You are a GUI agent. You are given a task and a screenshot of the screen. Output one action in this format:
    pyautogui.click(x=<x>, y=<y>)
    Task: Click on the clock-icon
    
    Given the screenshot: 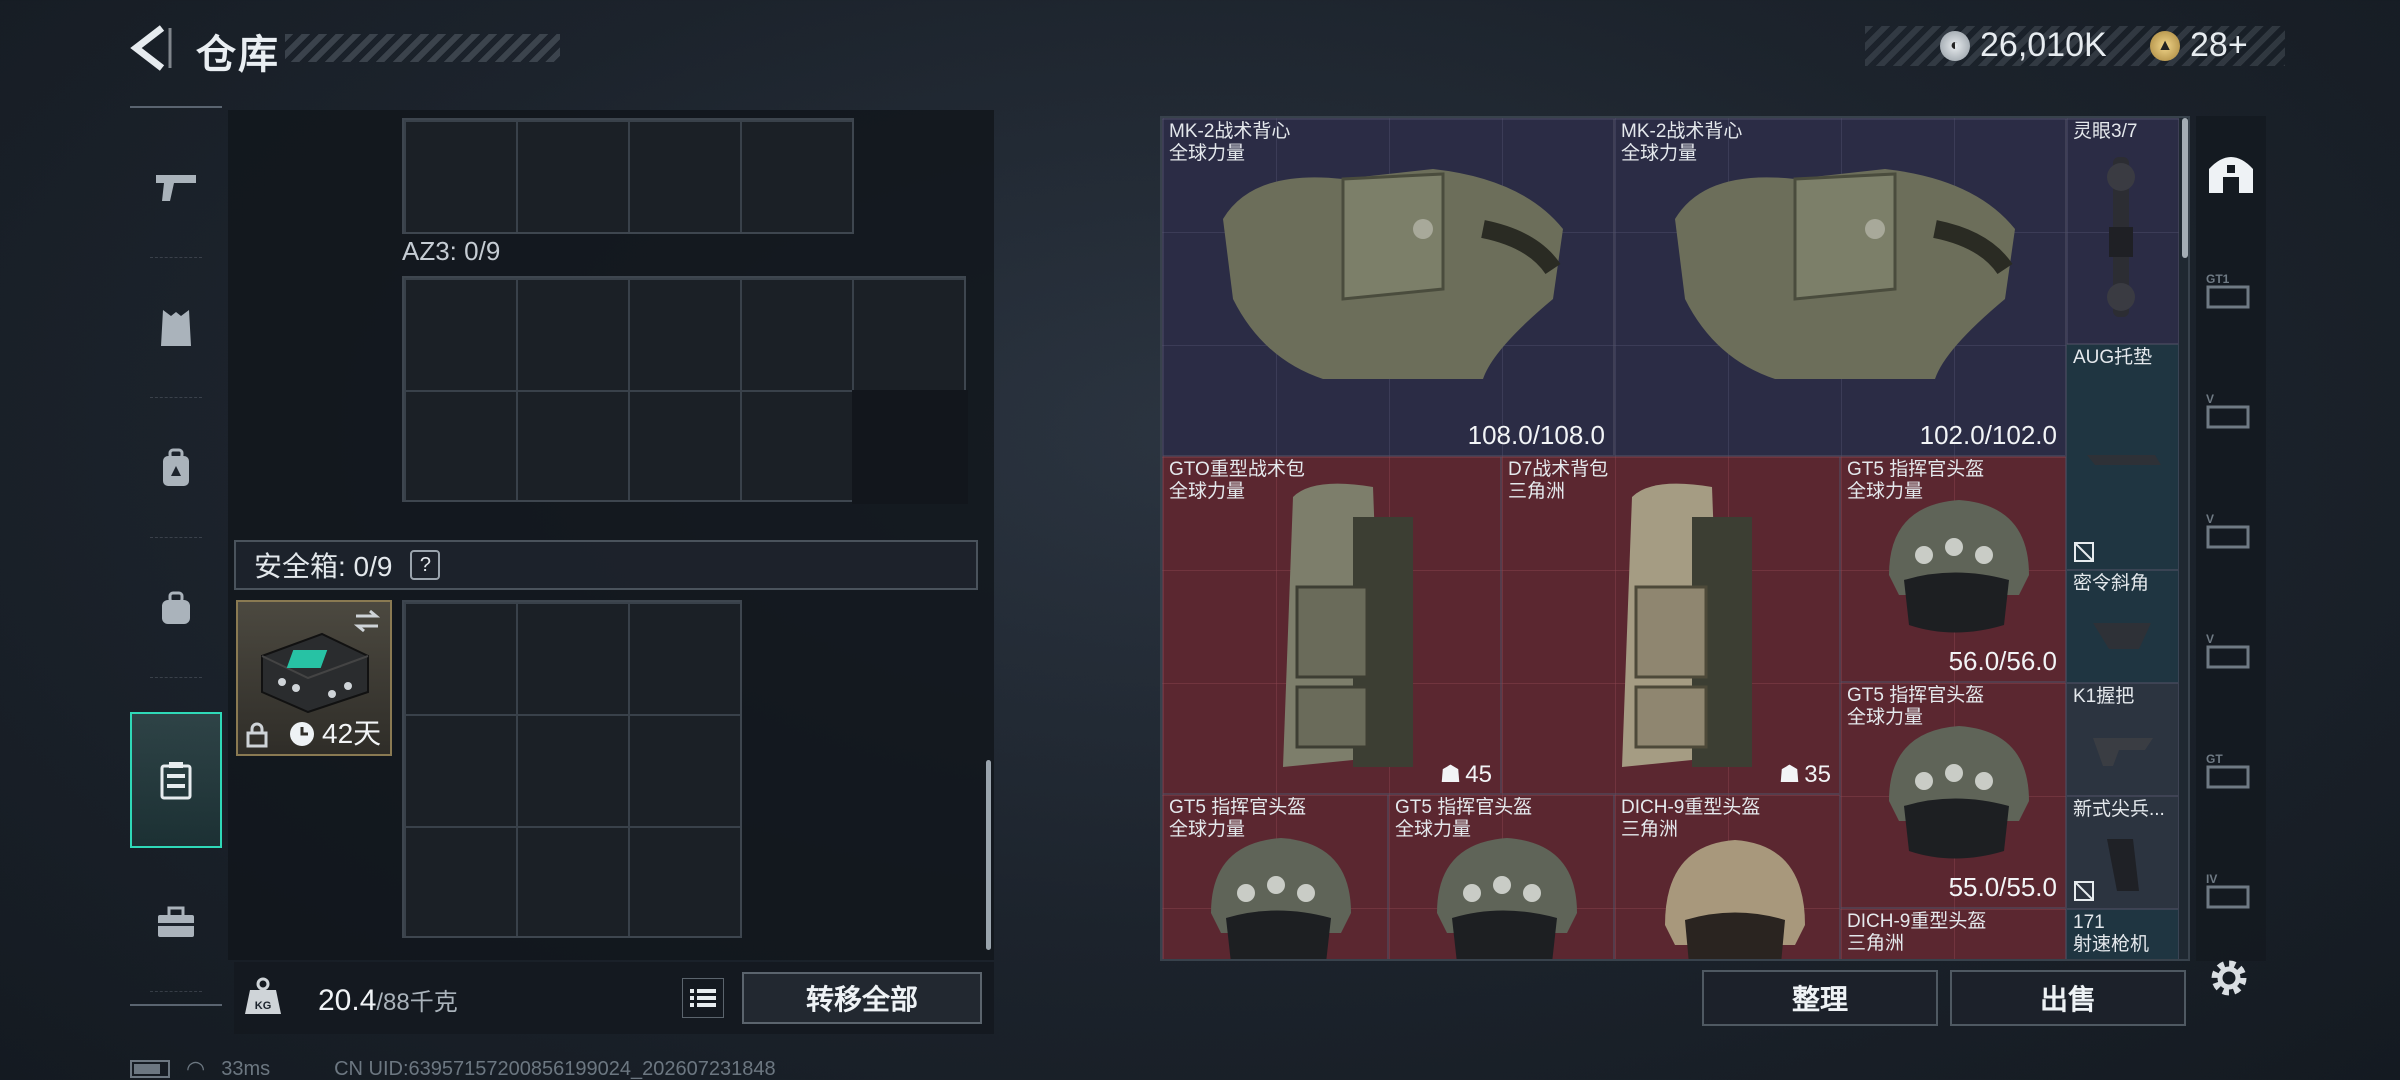 What is the action you would take?
    pyautogui.click(x=302, y=734)
    